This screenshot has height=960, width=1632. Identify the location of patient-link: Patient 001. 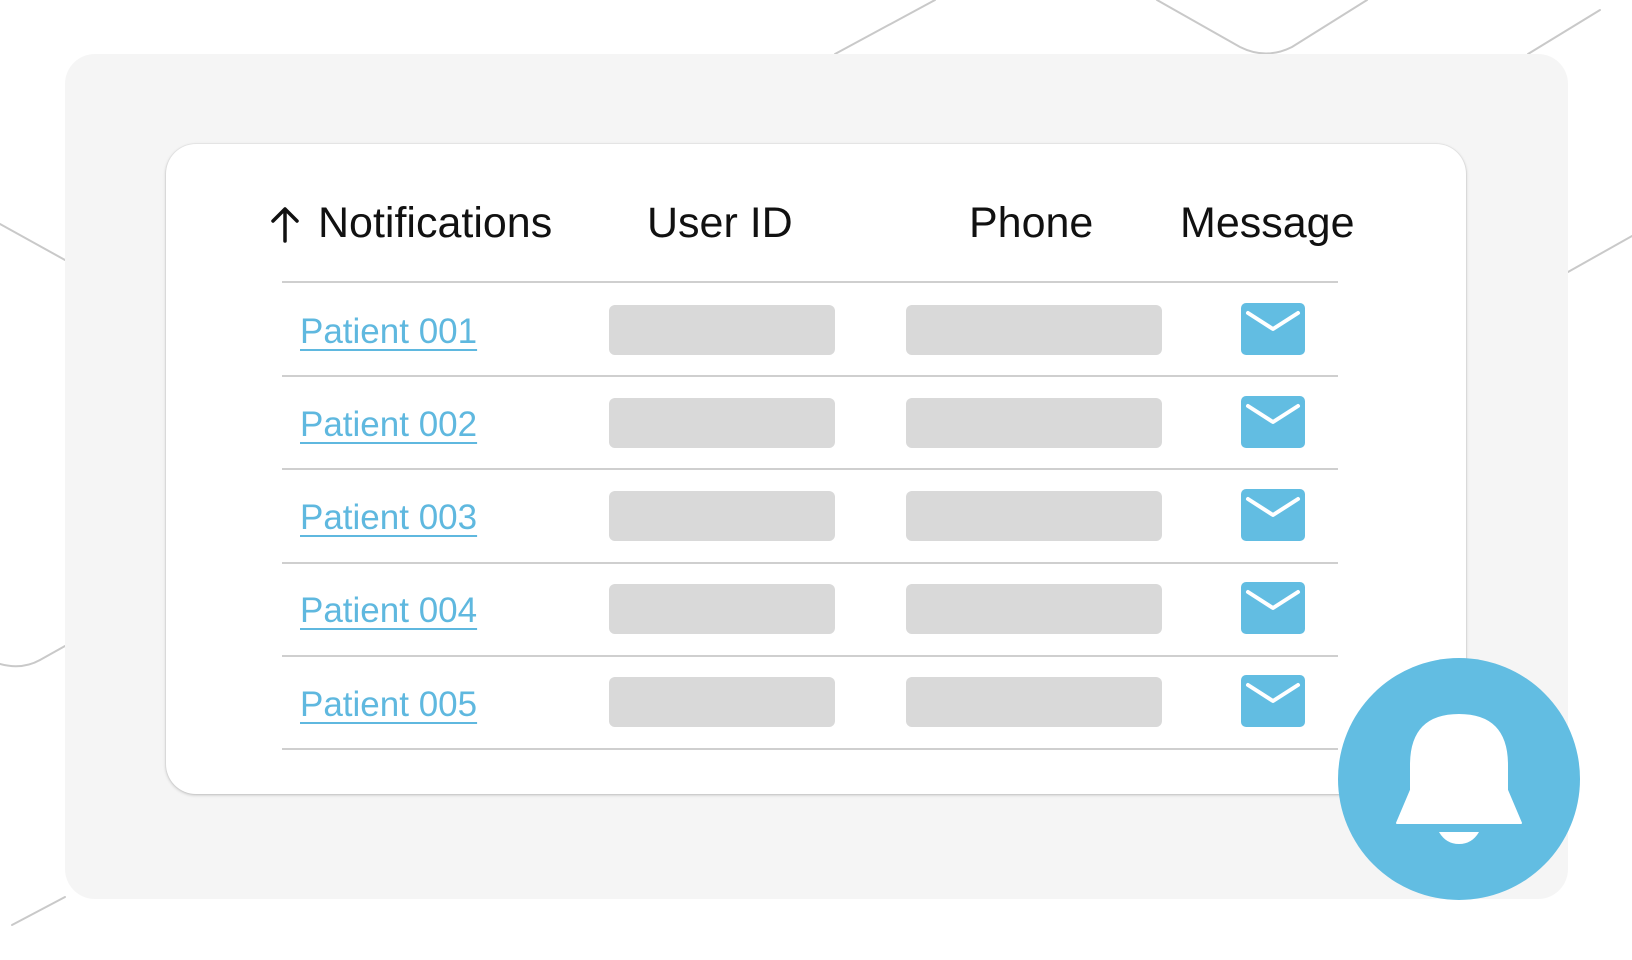
(388, 332).